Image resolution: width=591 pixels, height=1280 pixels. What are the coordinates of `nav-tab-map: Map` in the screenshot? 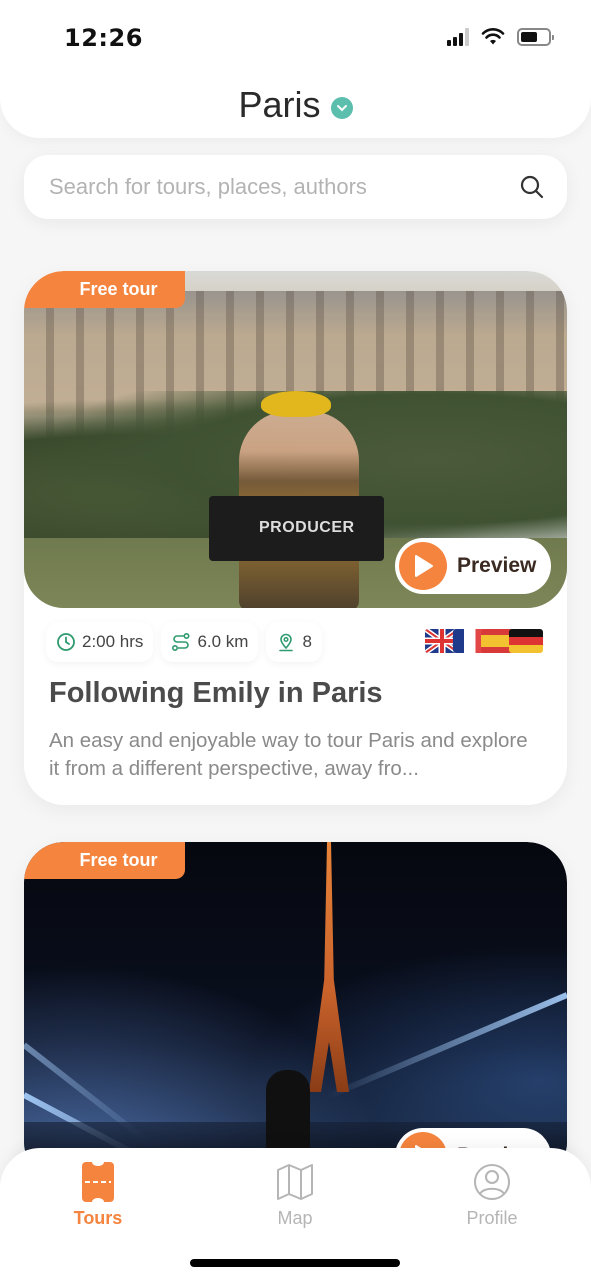 It's located at (295, 1195).